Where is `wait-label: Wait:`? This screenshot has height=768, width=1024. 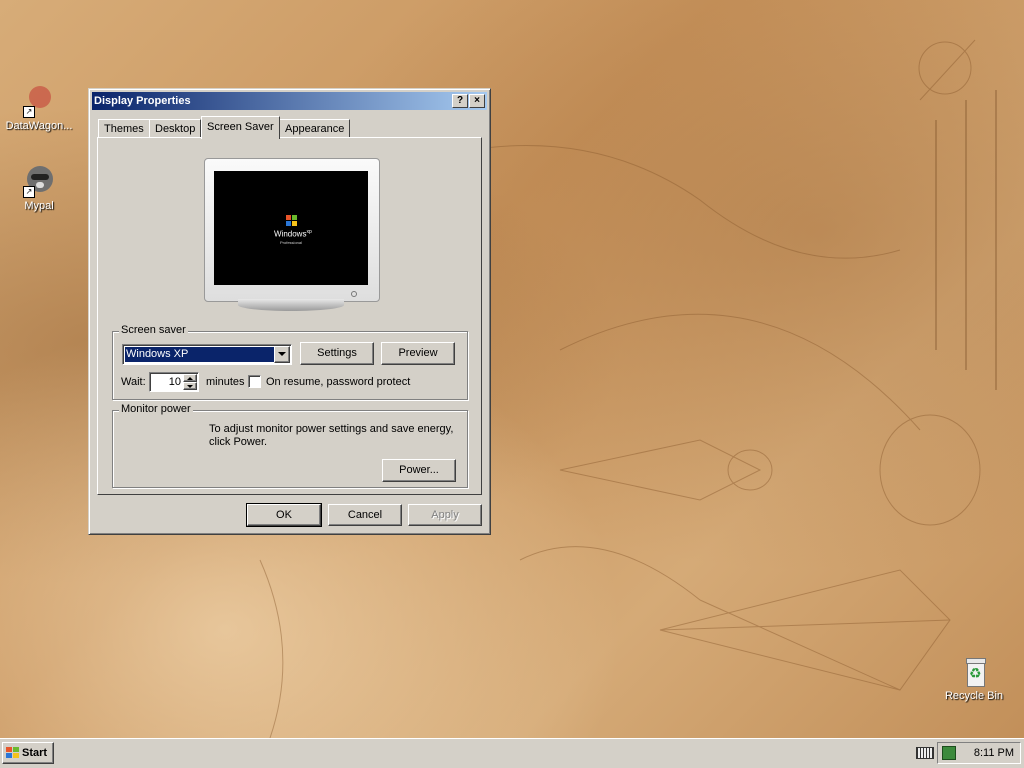 wait-label: Wait: is located at coordinates (133, 382).